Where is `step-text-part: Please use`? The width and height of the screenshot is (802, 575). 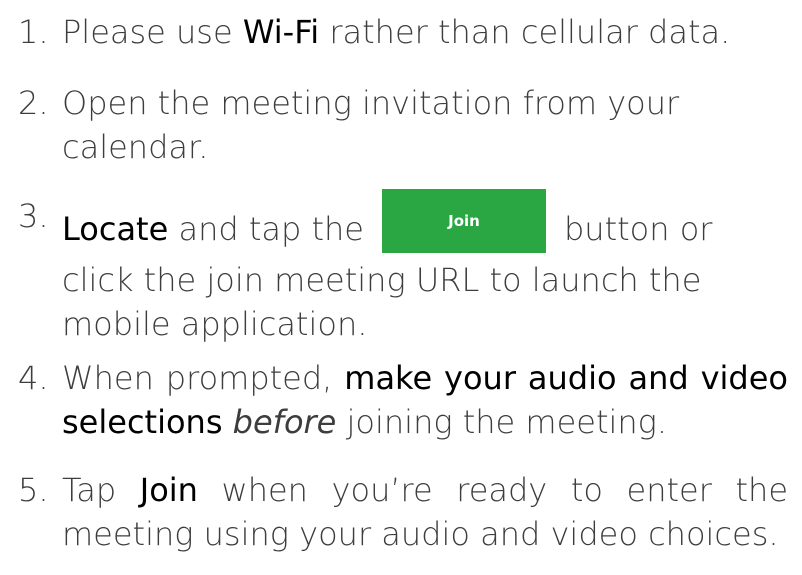
step-text-part: Please use is located at coordinates (152, 32).